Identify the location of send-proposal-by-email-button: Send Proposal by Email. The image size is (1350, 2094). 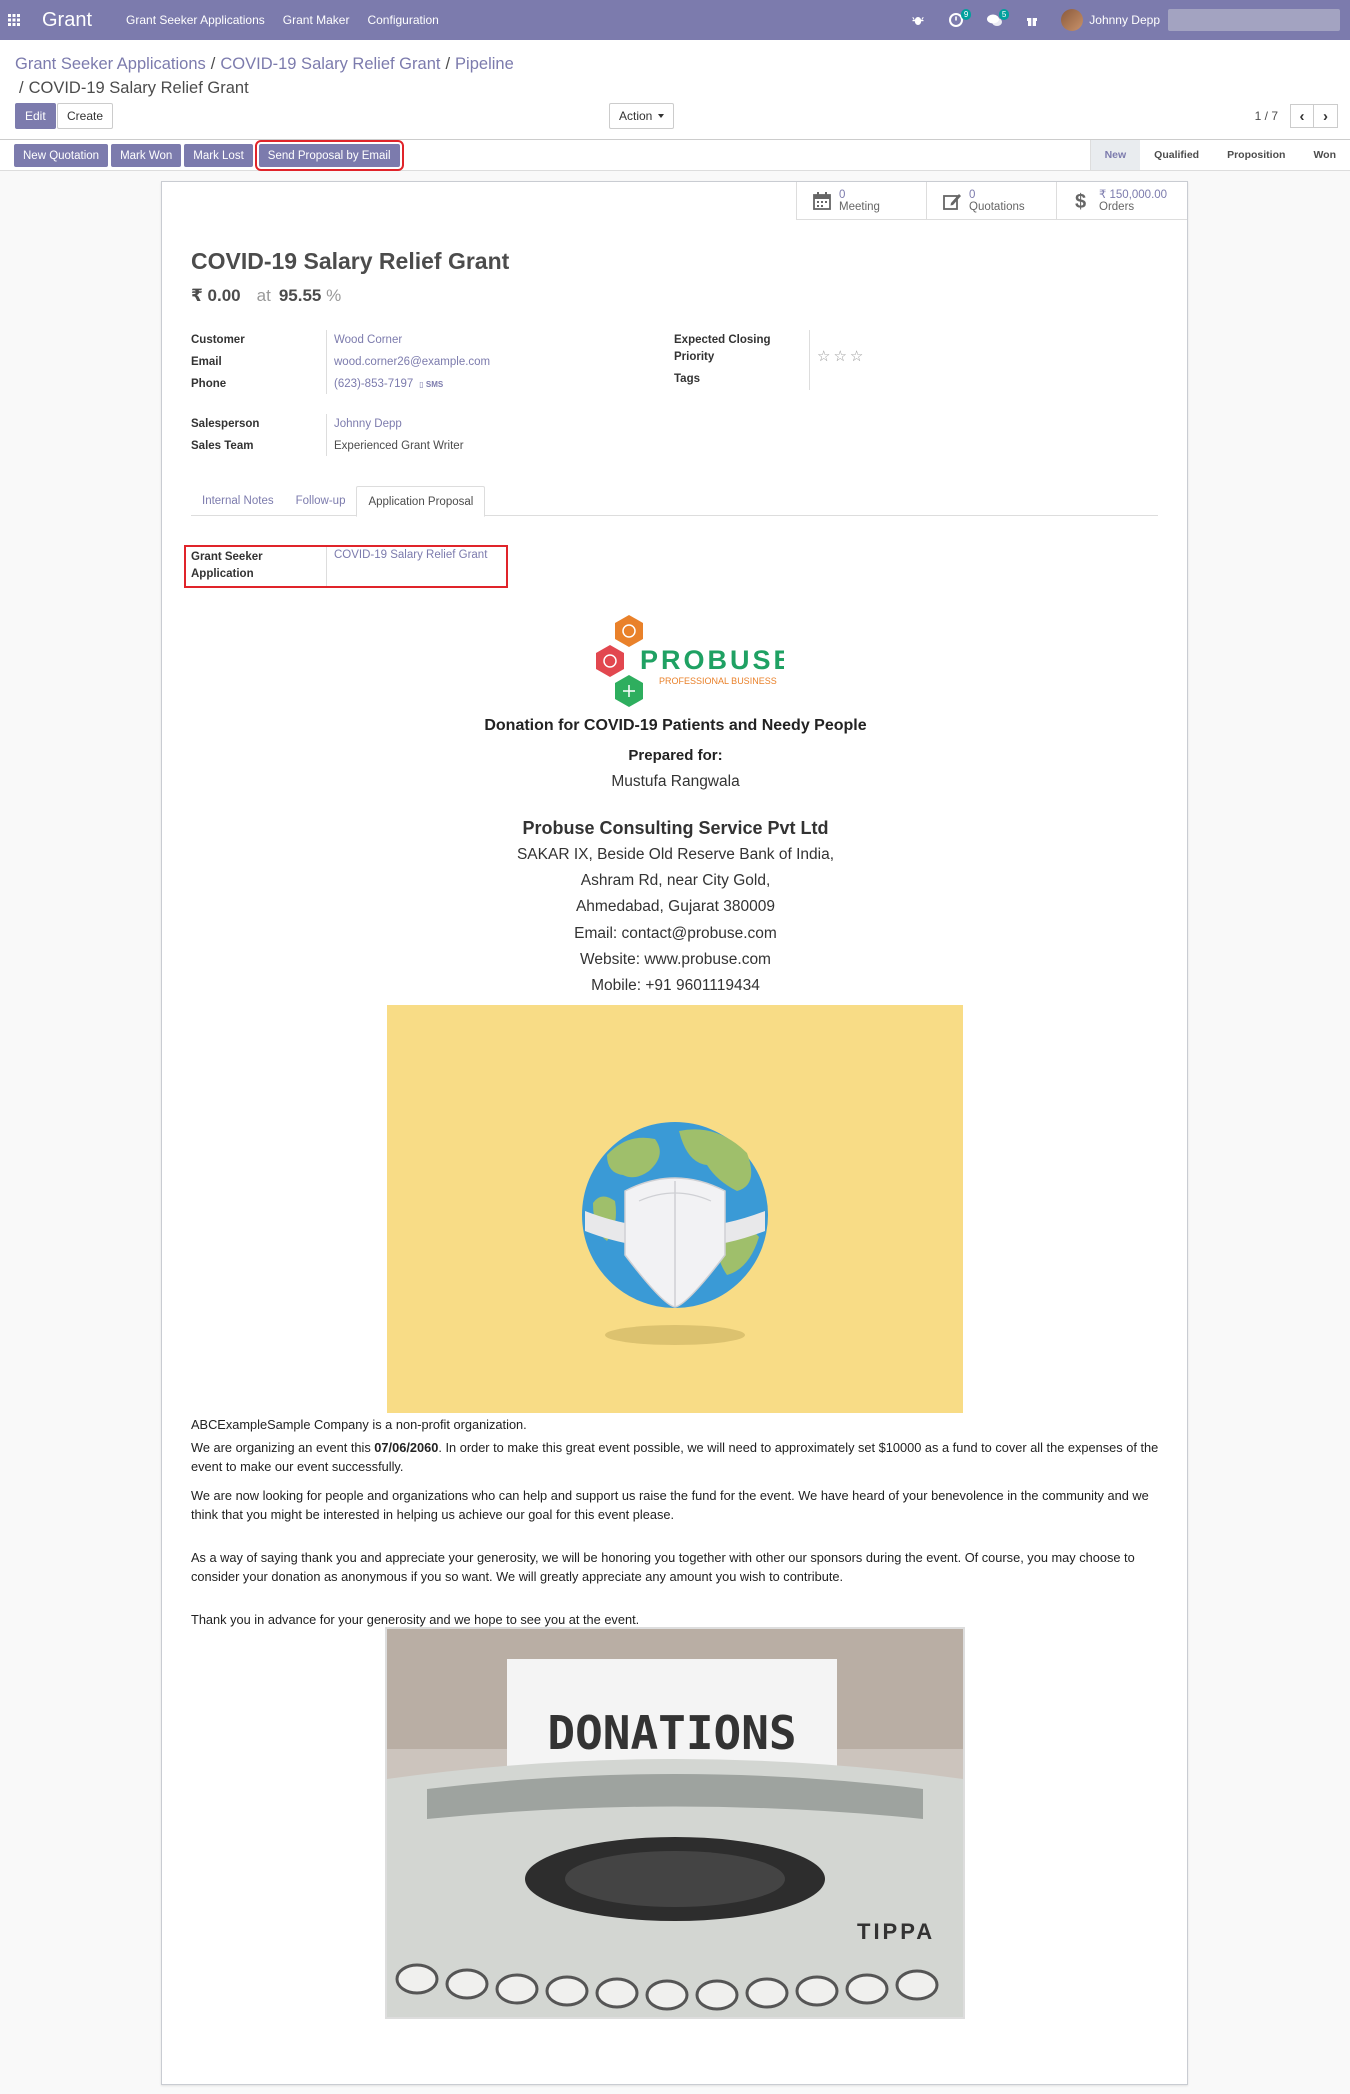
(329, 155).